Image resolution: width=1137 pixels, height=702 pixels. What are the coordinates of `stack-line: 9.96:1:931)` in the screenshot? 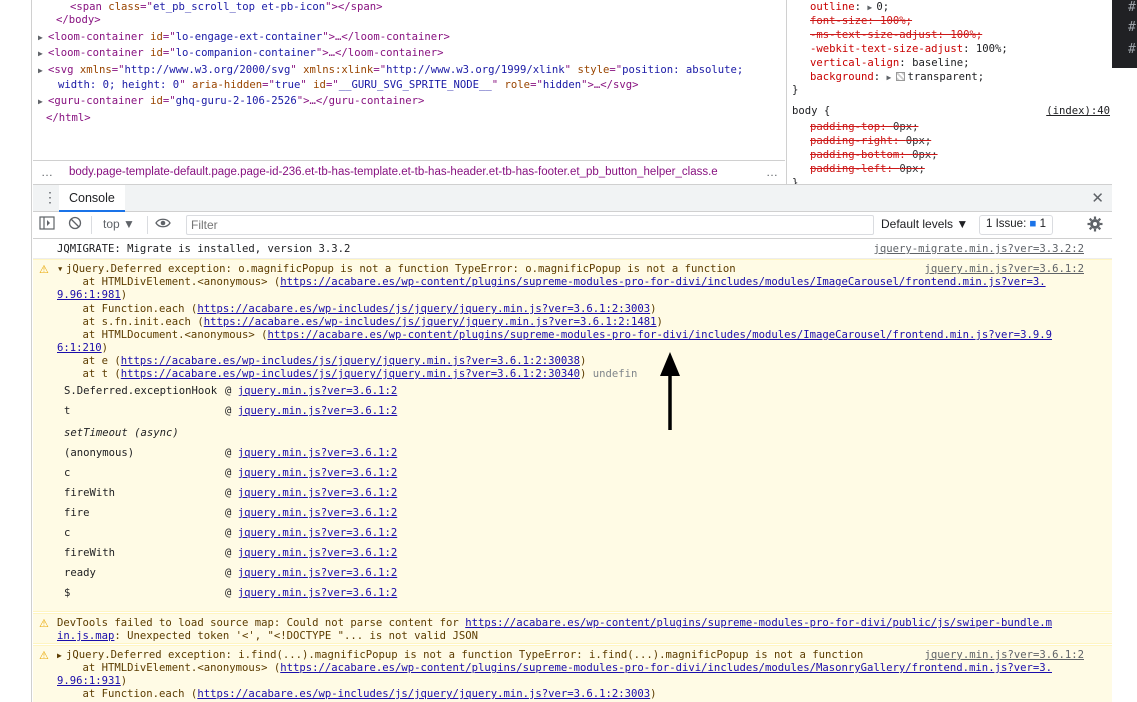 It's located at (92, 681).